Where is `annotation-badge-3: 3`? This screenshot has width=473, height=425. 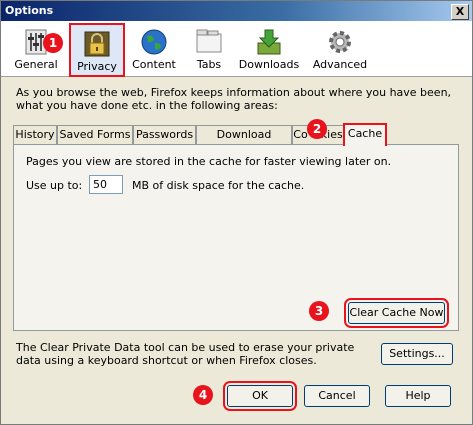
annotation-badge-3: 3 is located at coordinates (319, 311).